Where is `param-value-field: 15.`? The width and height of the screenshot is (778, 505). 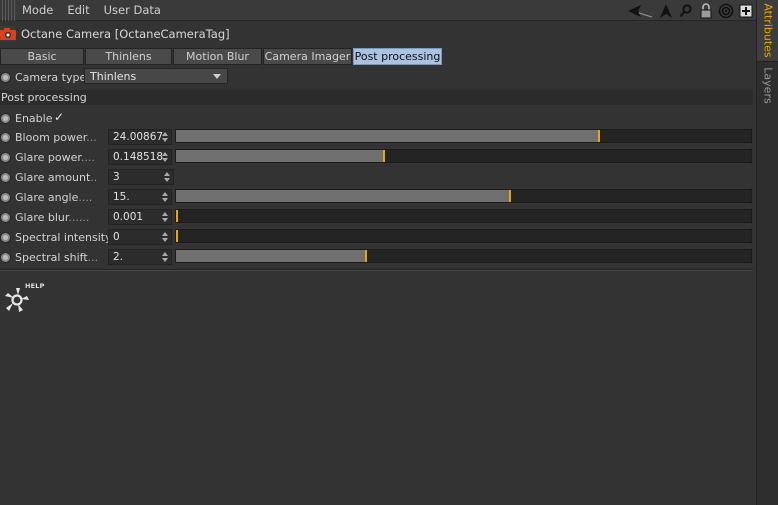
param-value-field: 15. is located at coordinates (140, 197).